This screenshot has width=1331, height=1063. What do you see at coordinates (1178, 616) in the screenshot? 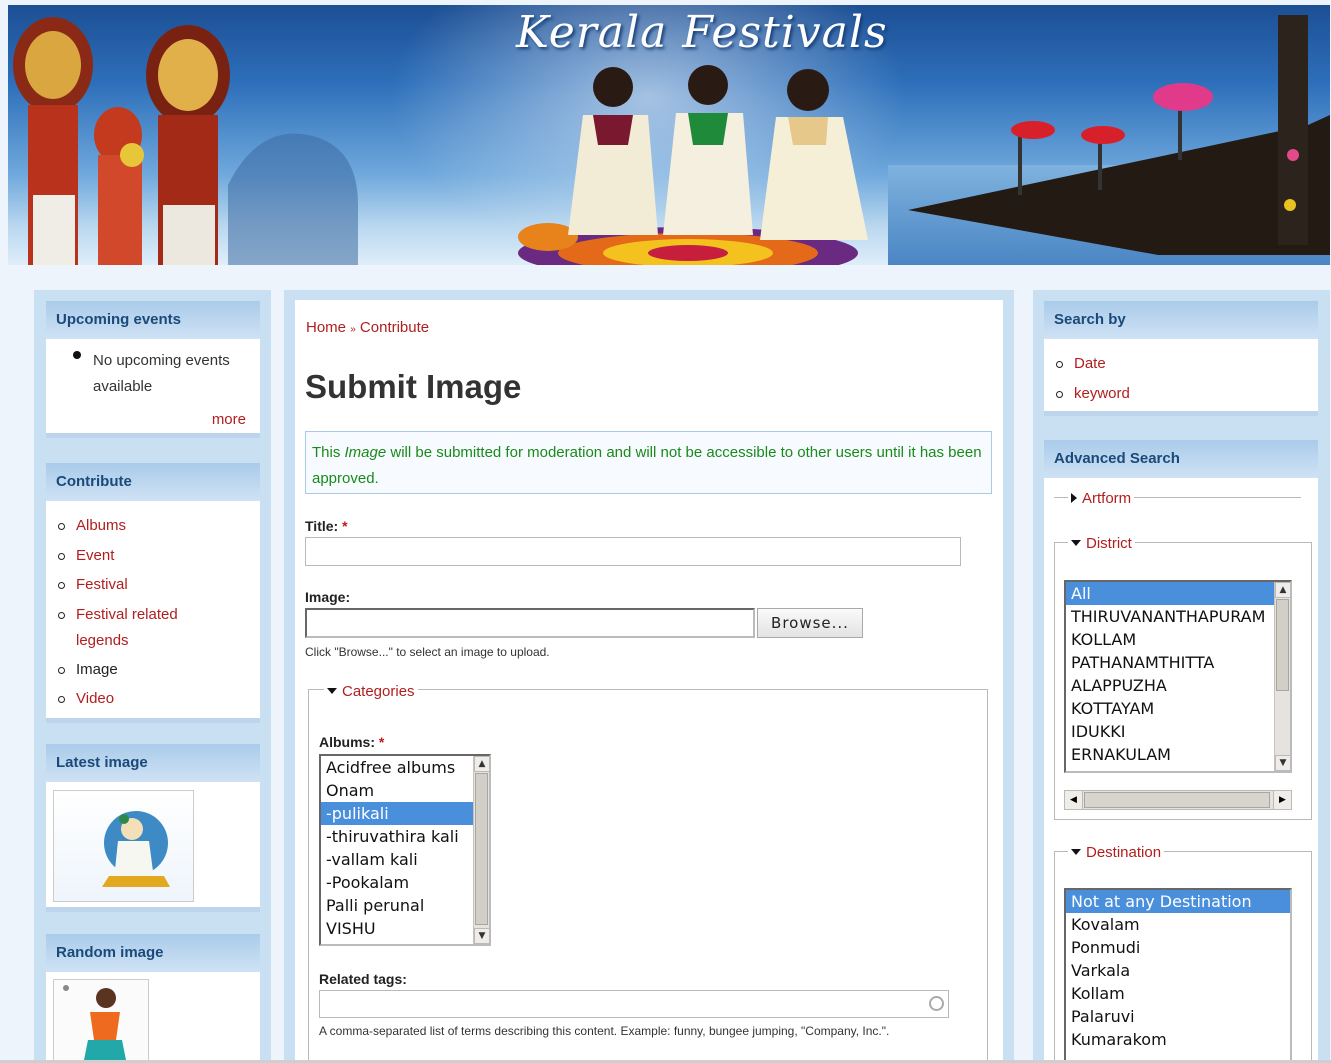
I see `district-option: THIRUVANANTHAPURAM` at bounding box center [1178, 616].